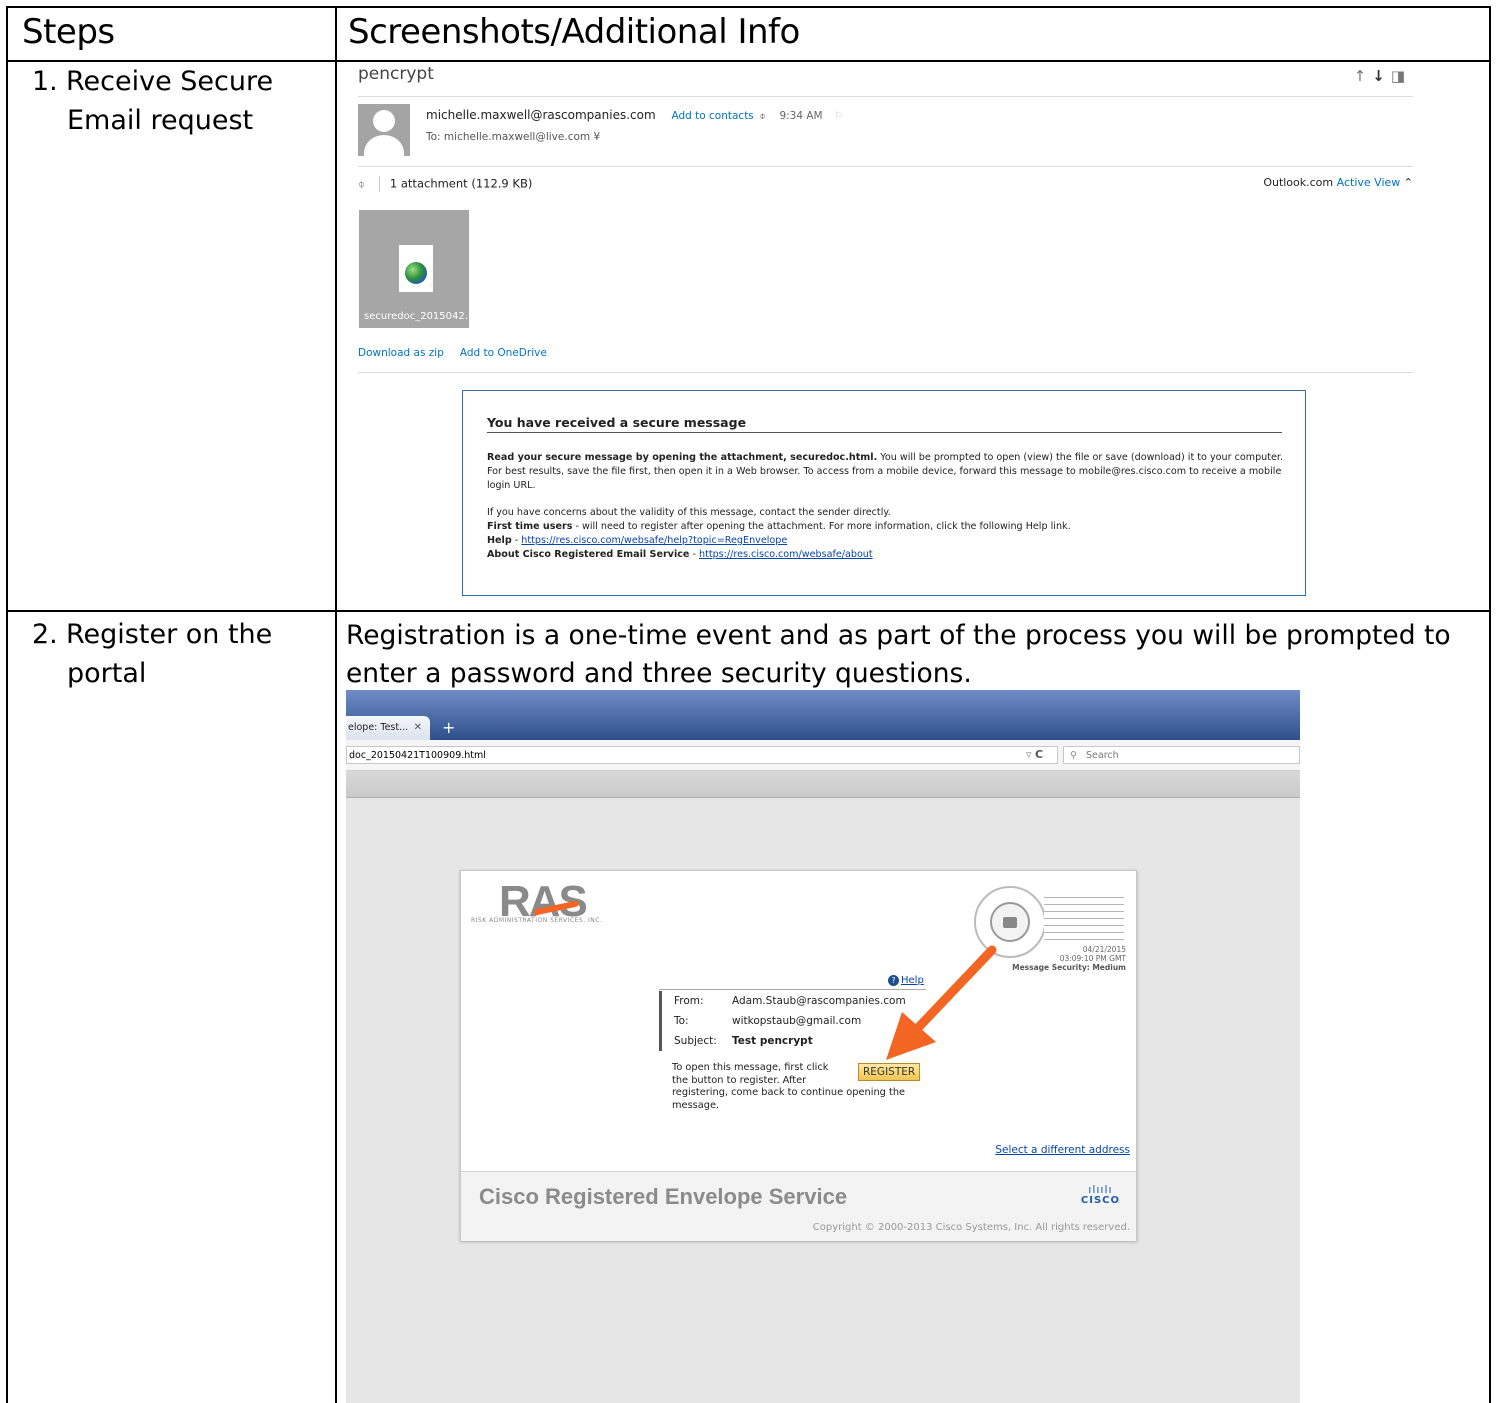 The width and height of the screenshot is (1497, 1403). Describe the element at coordinates (1408, 182) in the screenshot. I see `chevron-up-icon: ⌃` at that location.